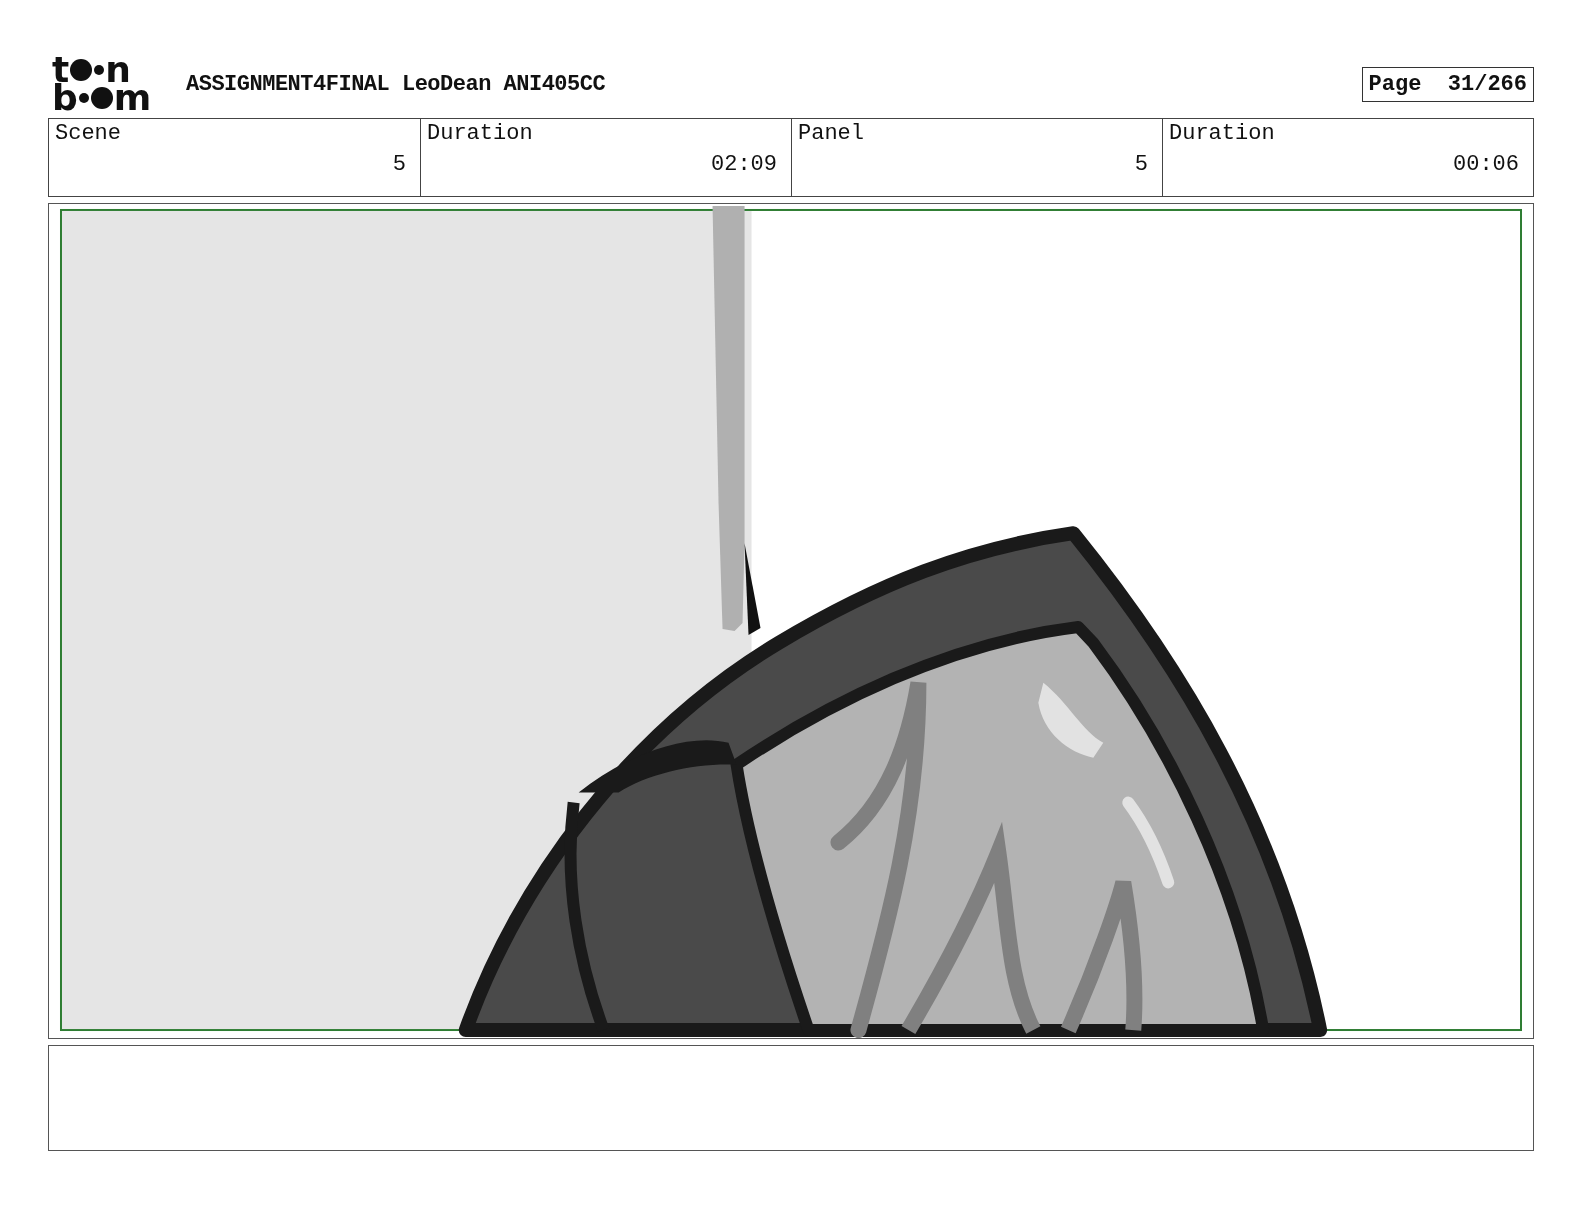 The image size is (1584, 1224). What do you see at coordinates (744, 164) in the screenshot?
I see `field-value: 02:09` at bounding box center [744, 164].